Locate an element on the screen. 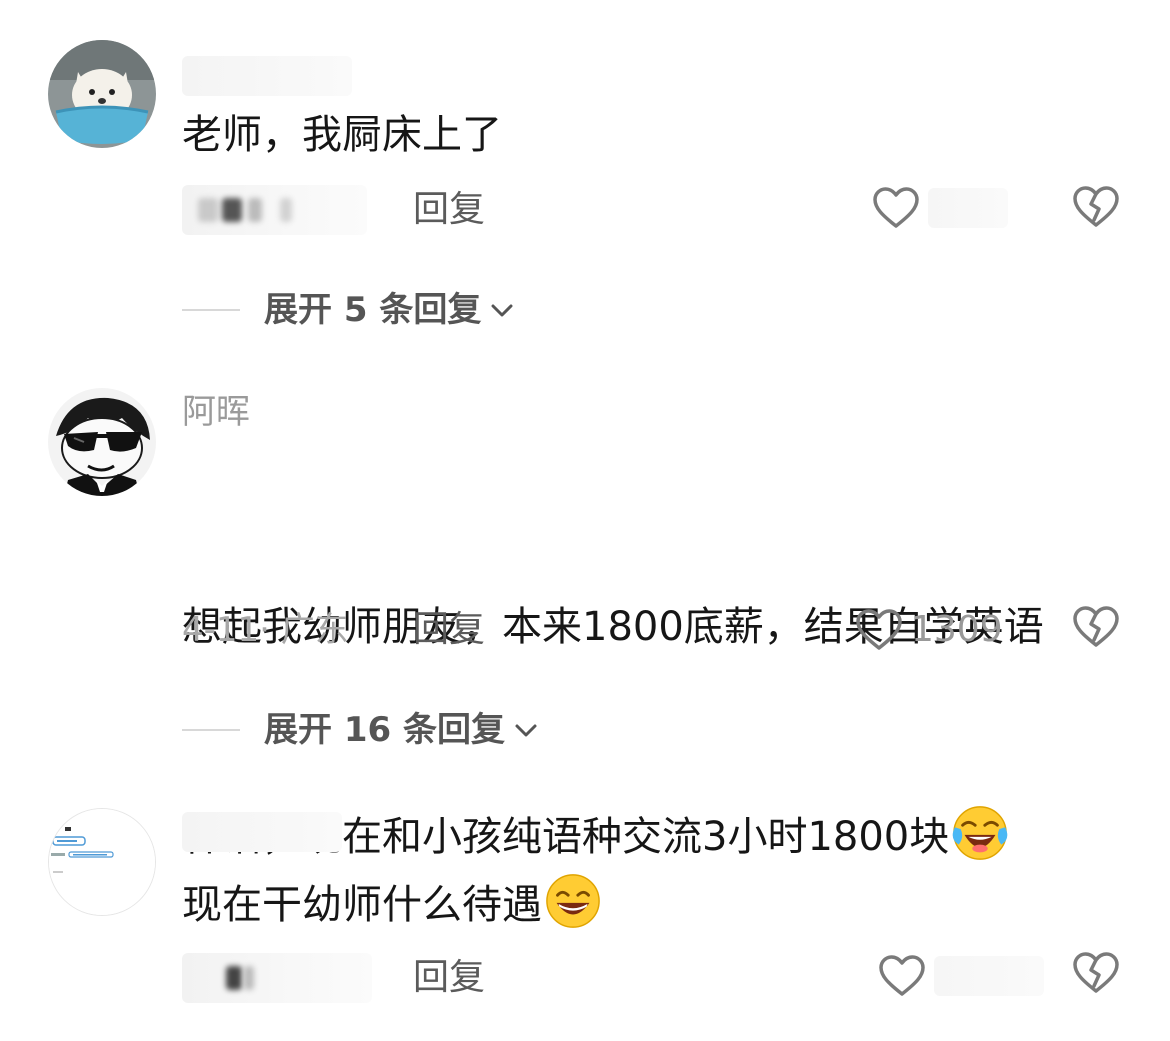 This screenshot has height=1041, width=1170. like-count: 1309 is located at coordinates (957, 629).